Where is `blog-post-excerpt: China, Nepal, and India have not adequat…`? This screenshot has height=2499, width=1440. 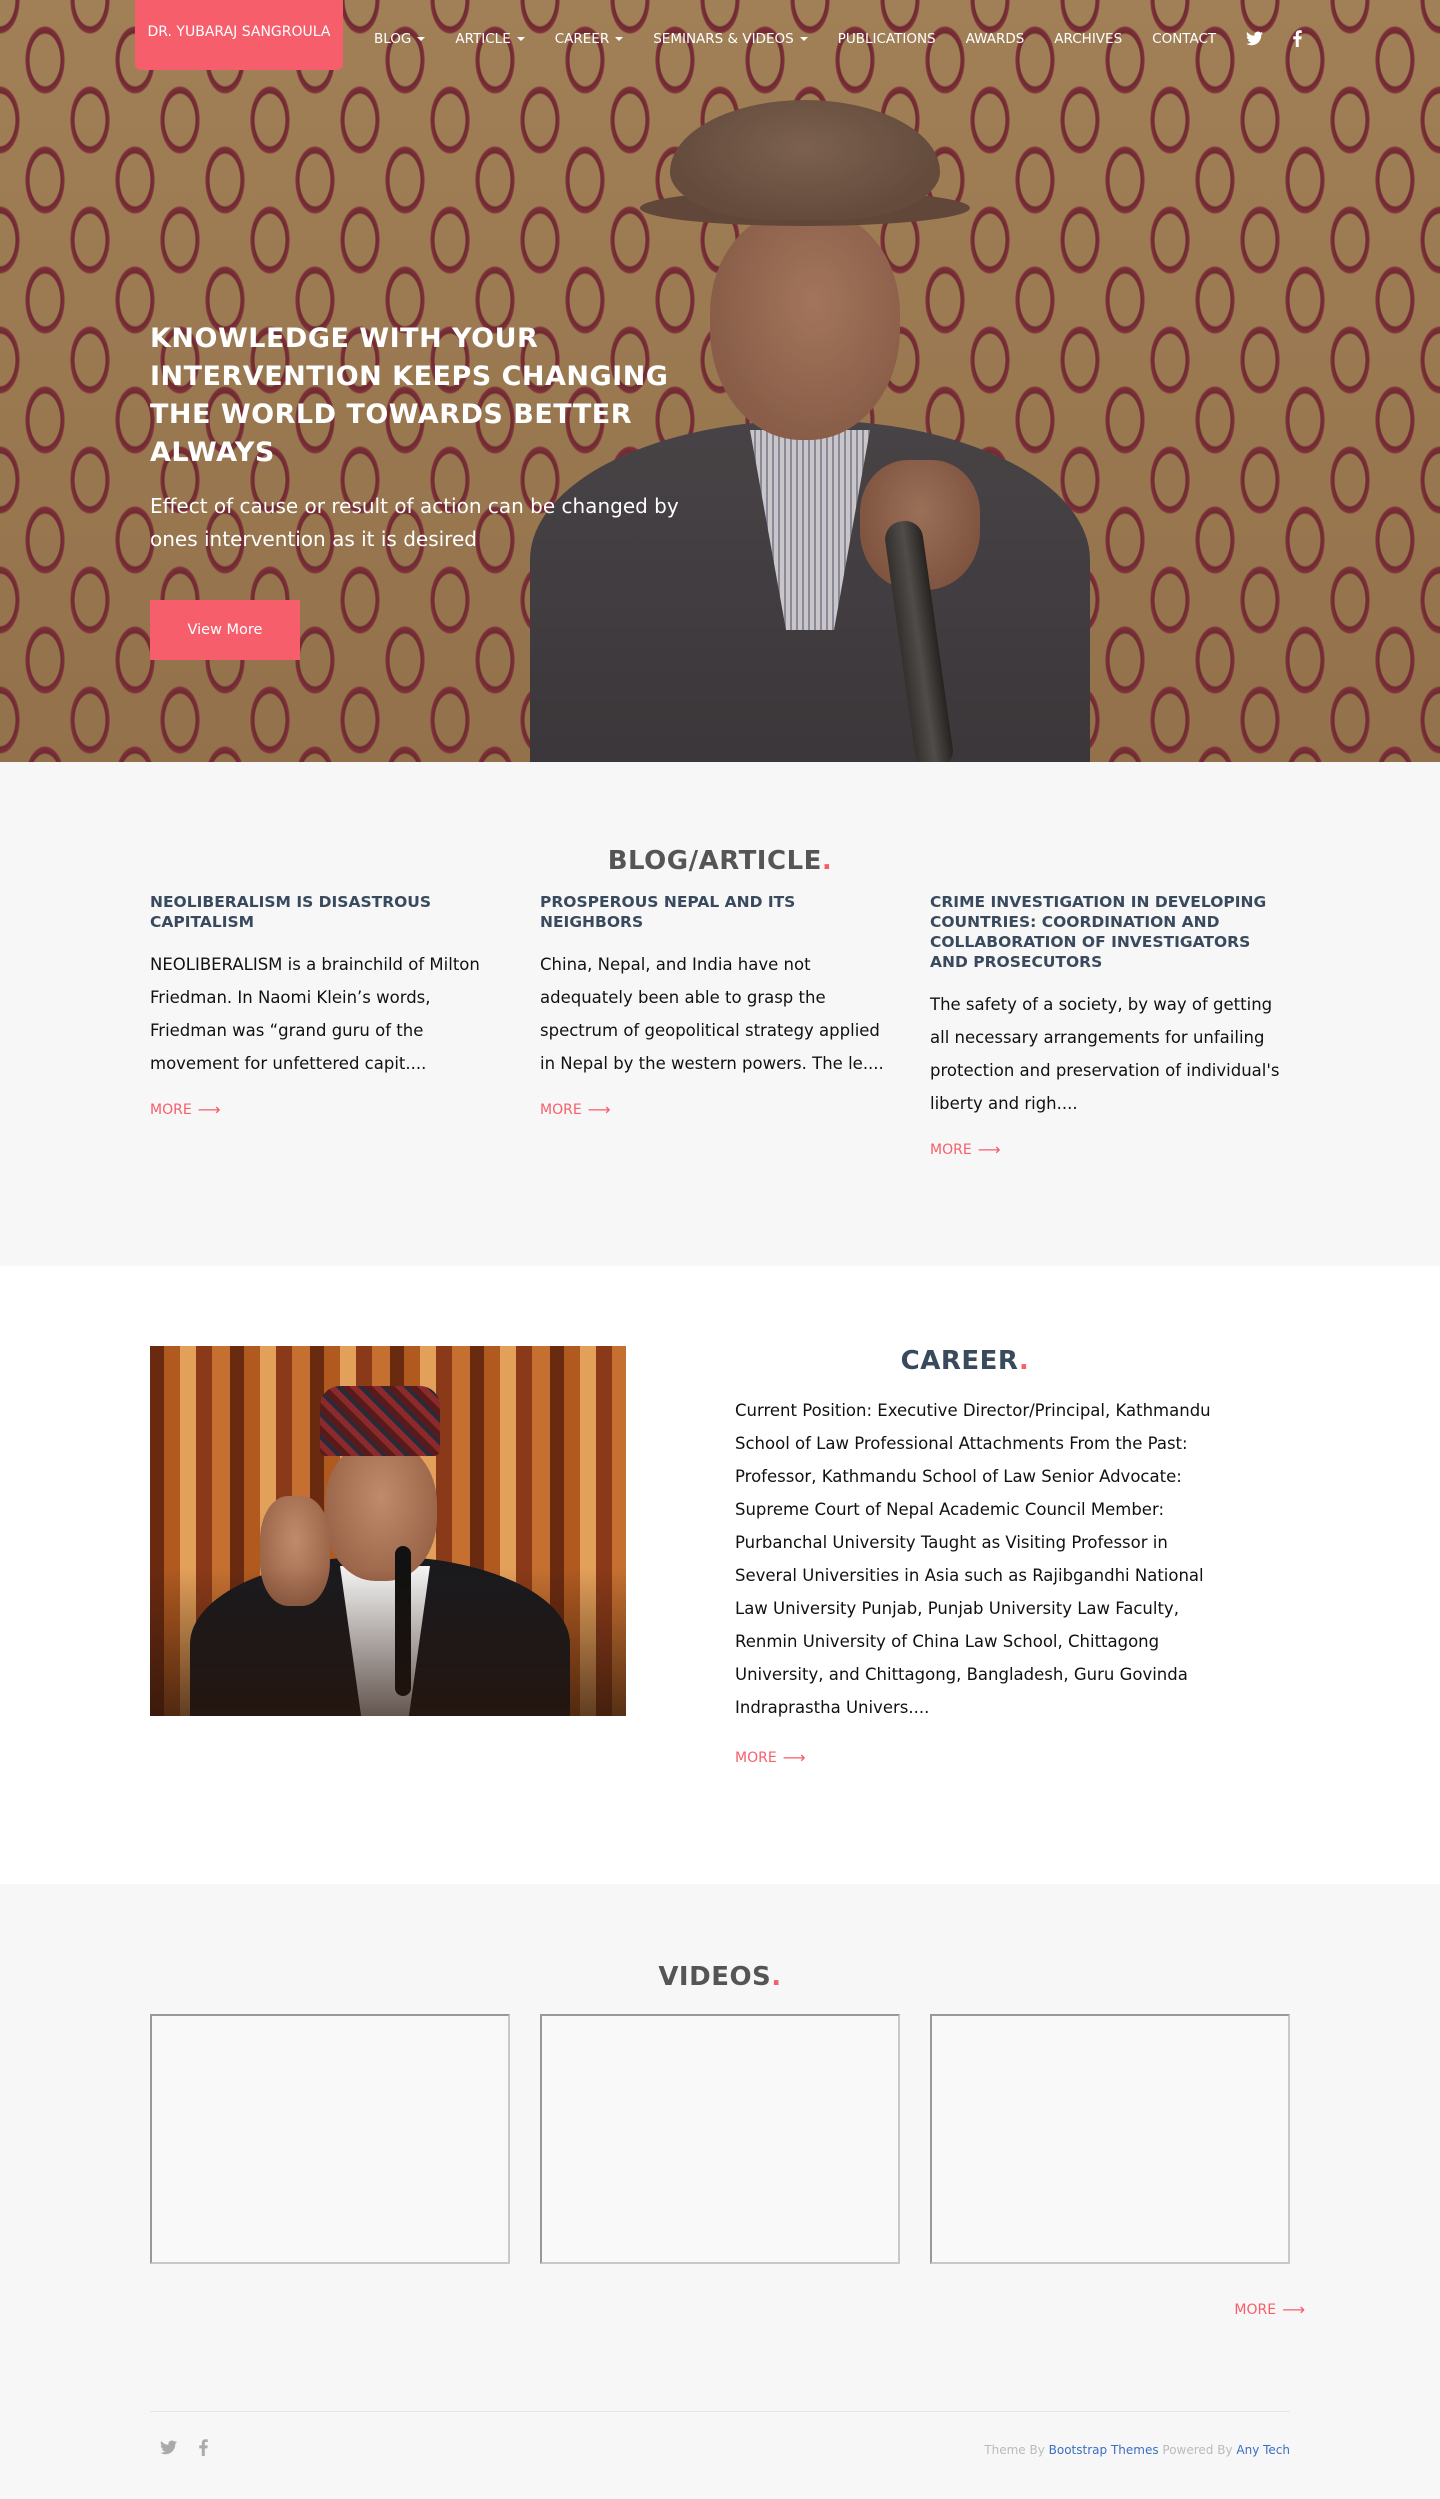 blog-post-excerpt: China, Nepal, and India have not adequat… is located at coordinates (712, 1014).